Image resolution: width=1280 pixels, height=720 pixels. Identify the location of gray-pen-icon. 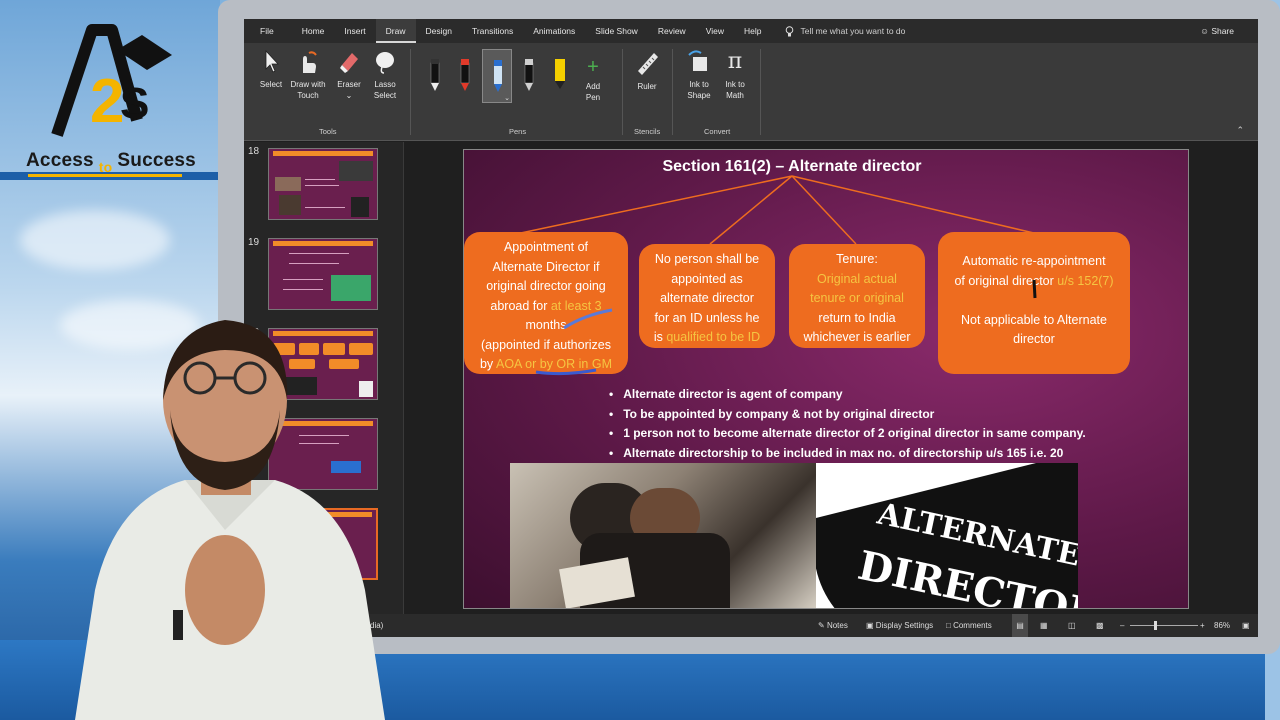
(529, 73).